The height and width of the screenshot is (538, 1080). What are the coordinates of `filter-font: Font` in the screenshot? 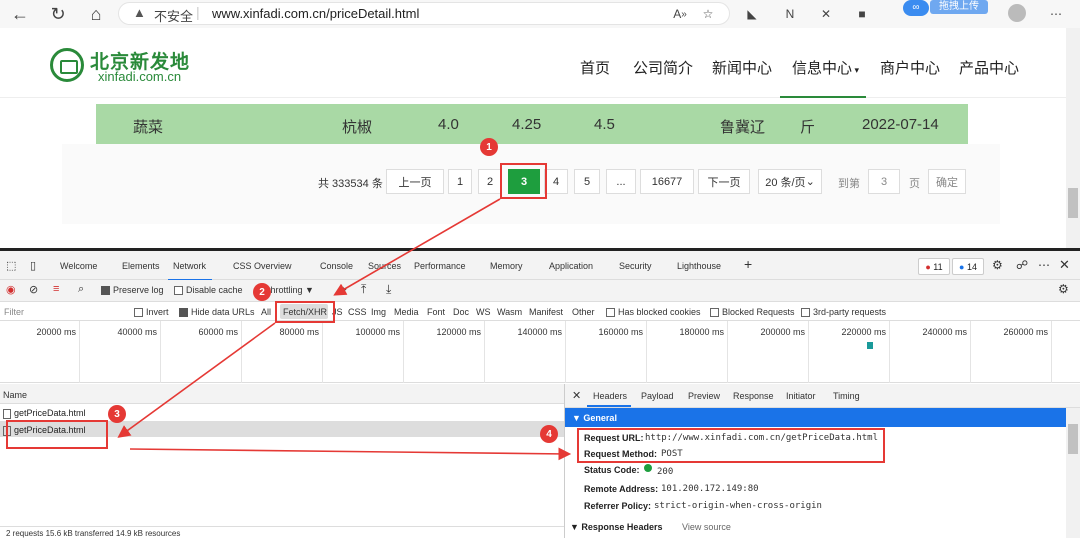 It's located at (436, 312).